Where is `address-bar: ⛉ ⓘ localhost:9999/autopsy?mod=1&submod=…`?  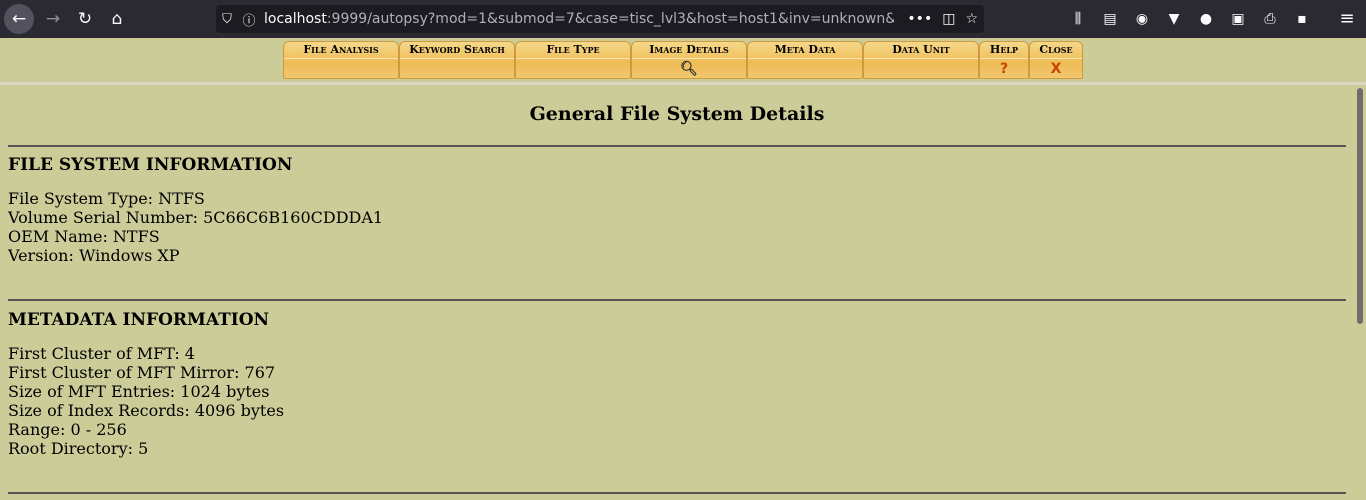 address-bar: ⛉ ⓘ localhost:9999/autopsy?mod=1&submod=… is located at coordinates (600, 19).